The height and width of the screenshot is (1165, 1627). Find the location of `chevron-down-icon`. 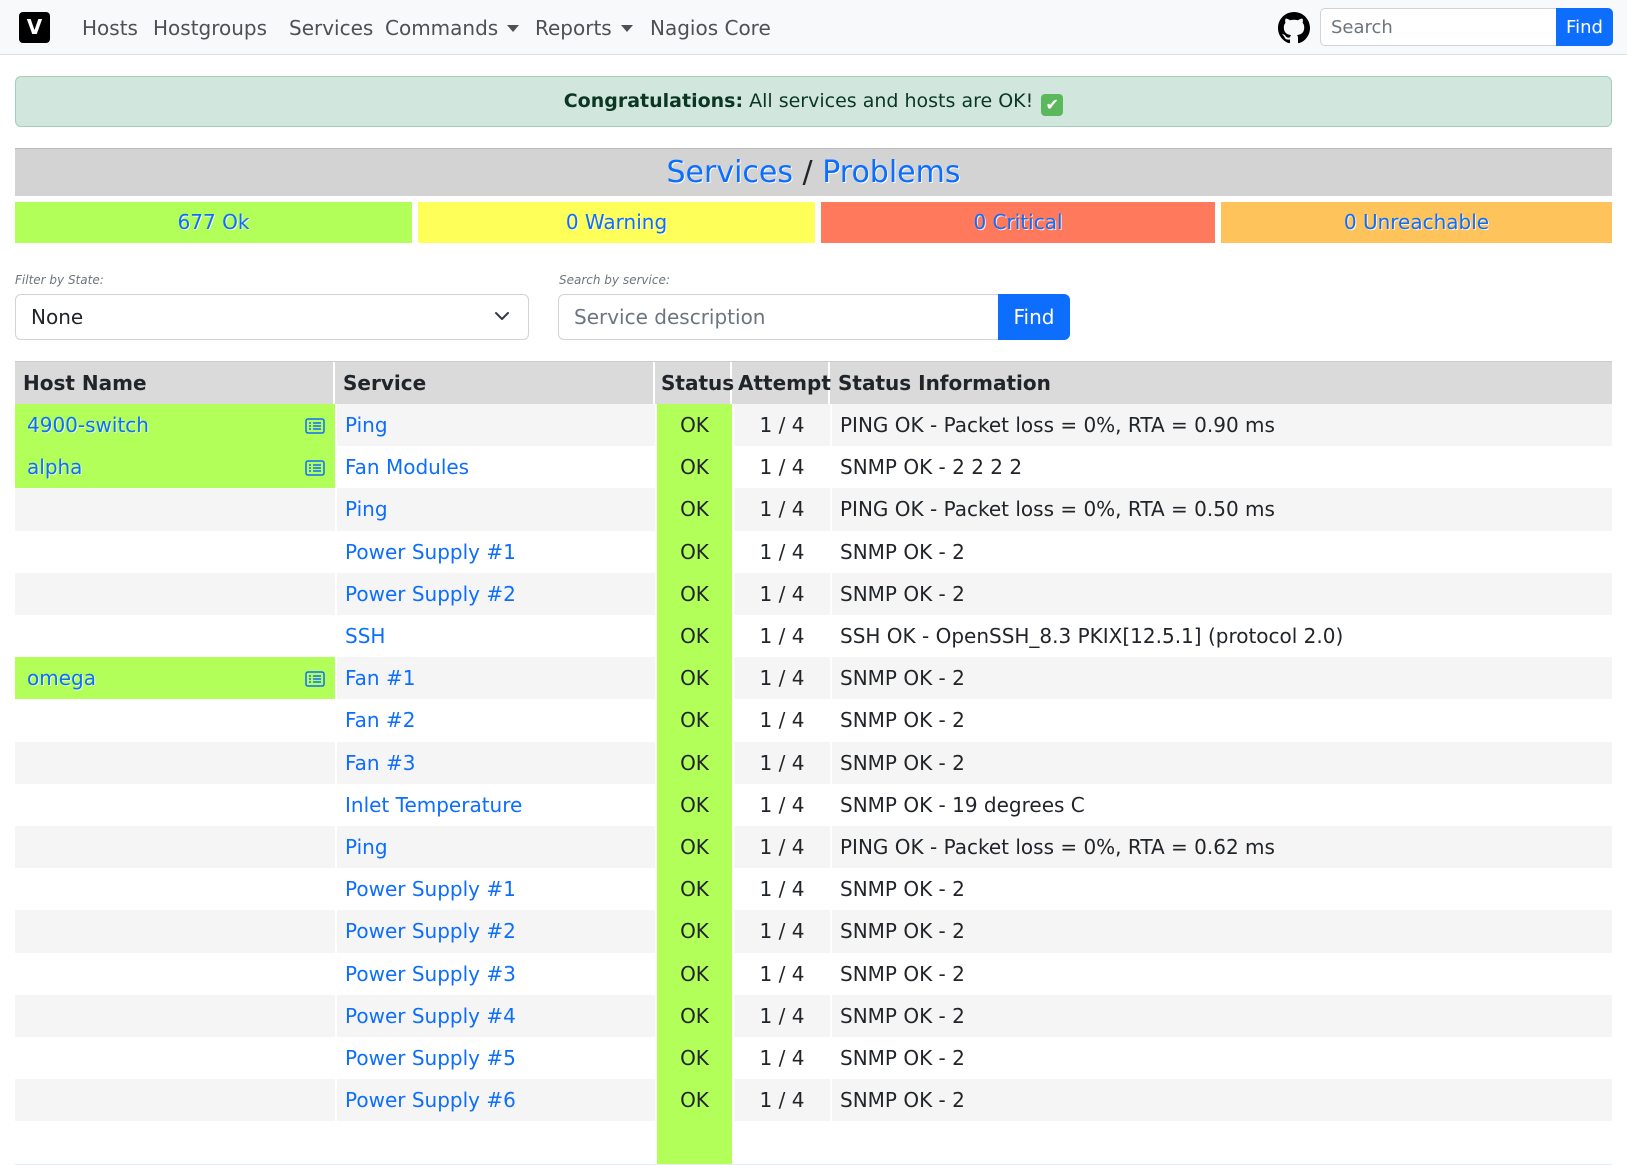

chevron-down-icon is located at coordinates (502, 316).